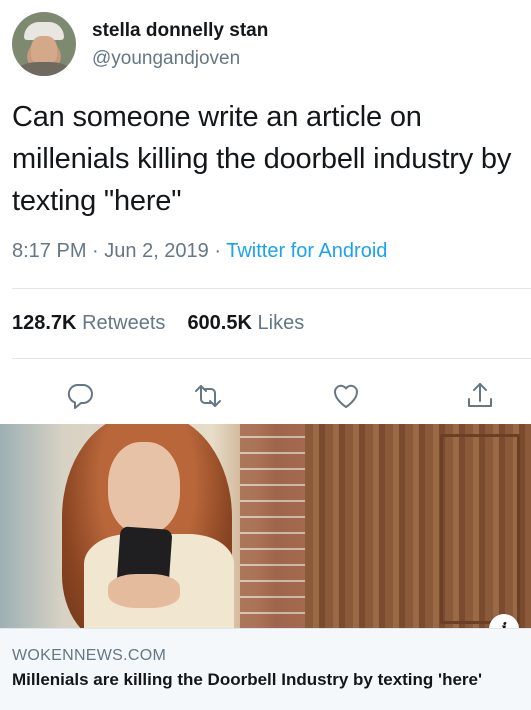  What do you see at coordinates (264, 44) in the screenshot?
I see `tweet-header: stella donnelly stan @youngandjoven` at bounding box center [264, 44].